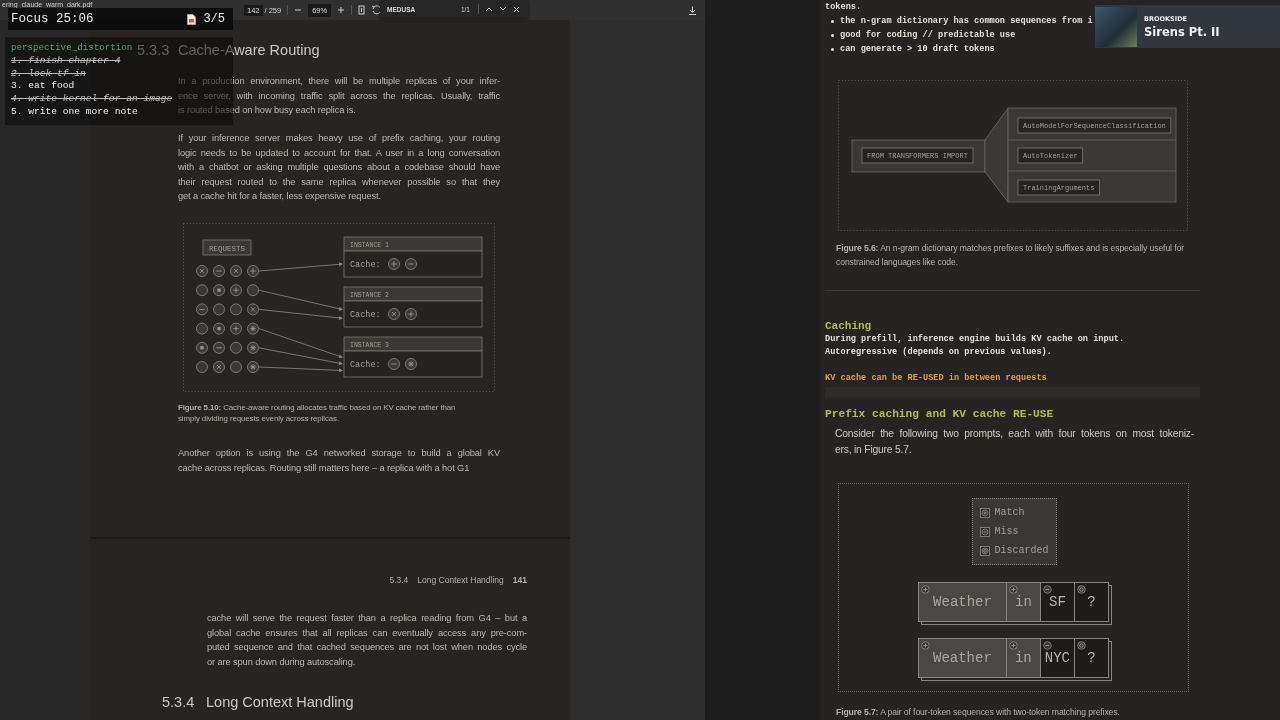 Image resolution: width=1280 pixels, height=720 pixels. What do you see at coordinates (298, 10) in the screenshot?
I see `zoom-out-icon` at bounding box center [298, 10].